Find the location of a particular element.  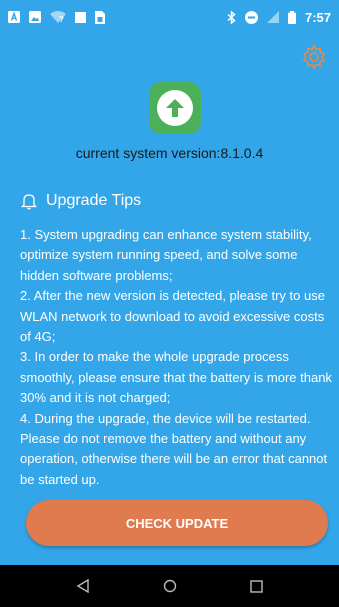

status-bar-left: ? is located at coordinates (56, 17).